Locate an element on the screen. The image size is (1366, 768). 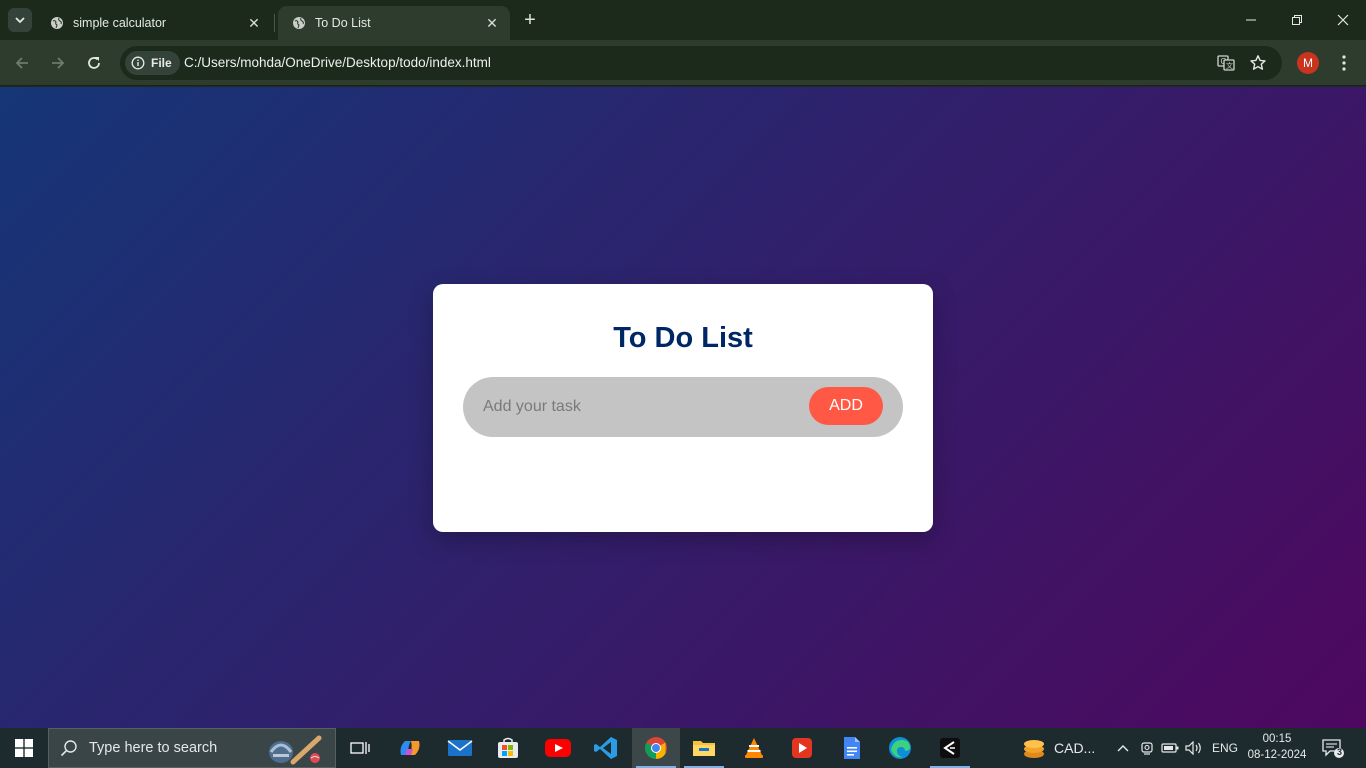
search-icon is located at coordinates (69, 748).